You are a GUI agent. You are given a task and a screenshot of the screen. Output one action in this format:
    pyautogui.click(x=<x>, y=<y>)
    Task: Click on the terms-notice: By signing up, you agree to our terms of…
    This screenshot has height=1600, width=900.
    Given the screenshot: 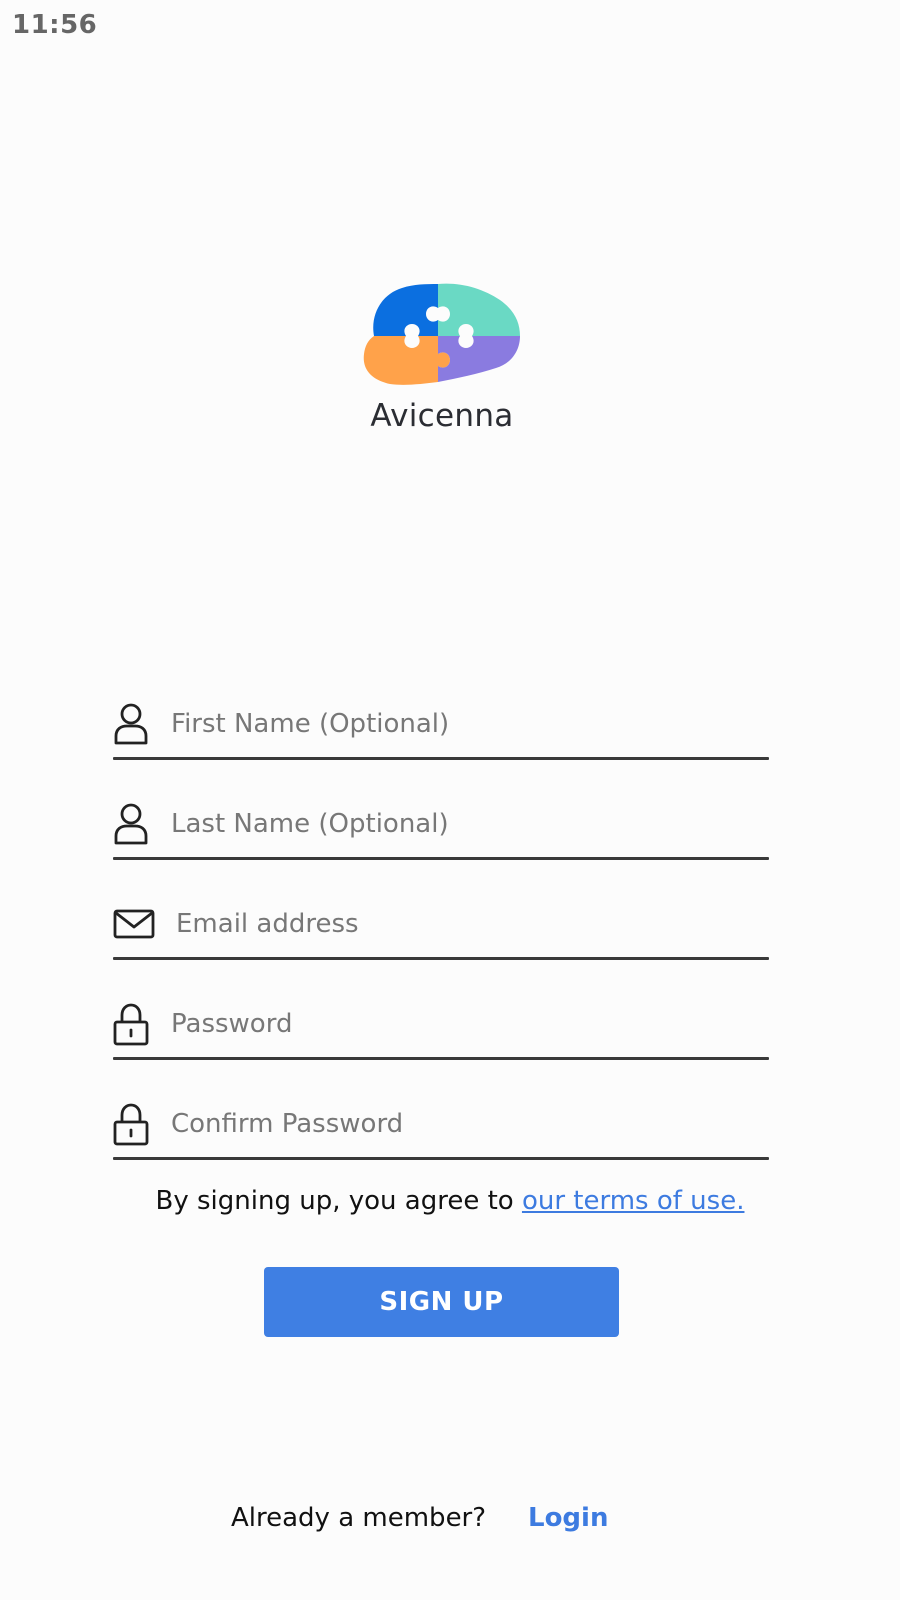 What is the action you would take?
    pyautogui.click(x=450, y=1201)
    